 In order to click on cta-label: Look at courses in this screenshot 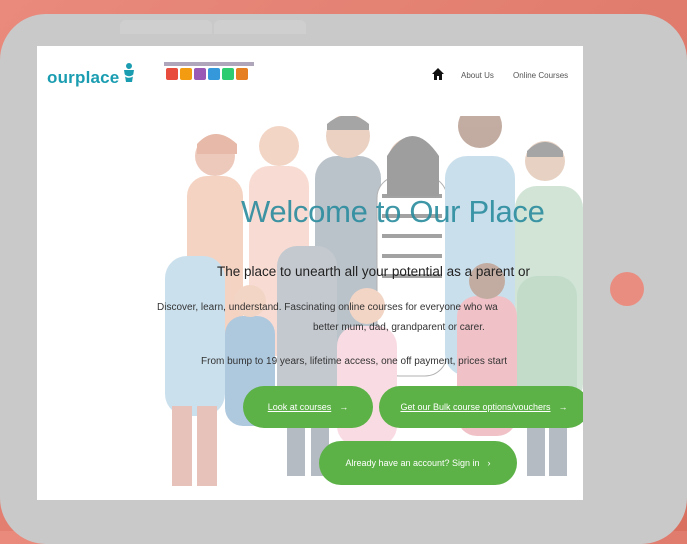, I will do `click(299, 407)`.